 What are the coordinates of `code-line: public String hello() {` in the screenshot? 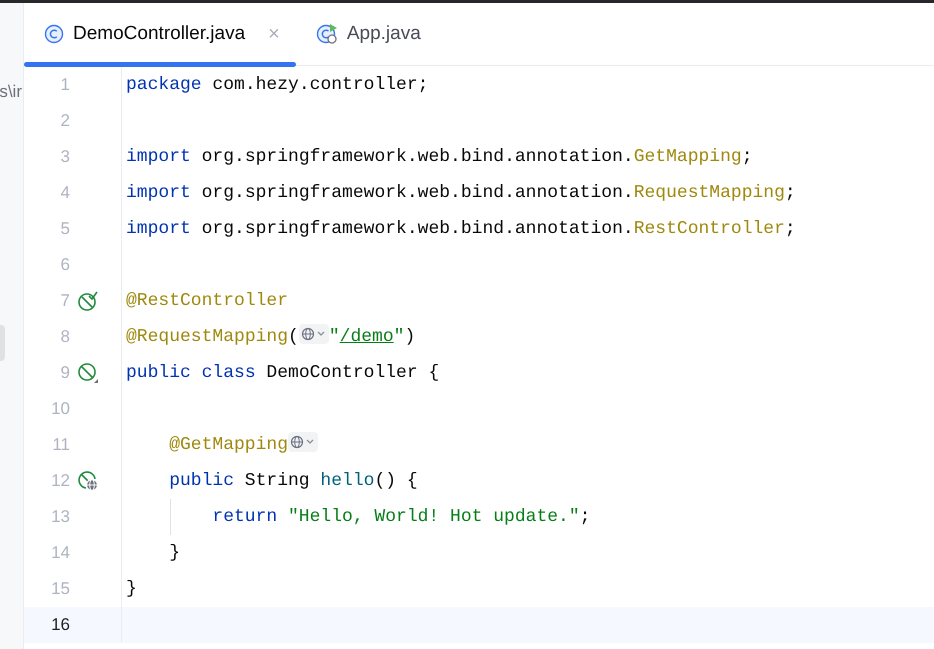 It's located at (293, 481).